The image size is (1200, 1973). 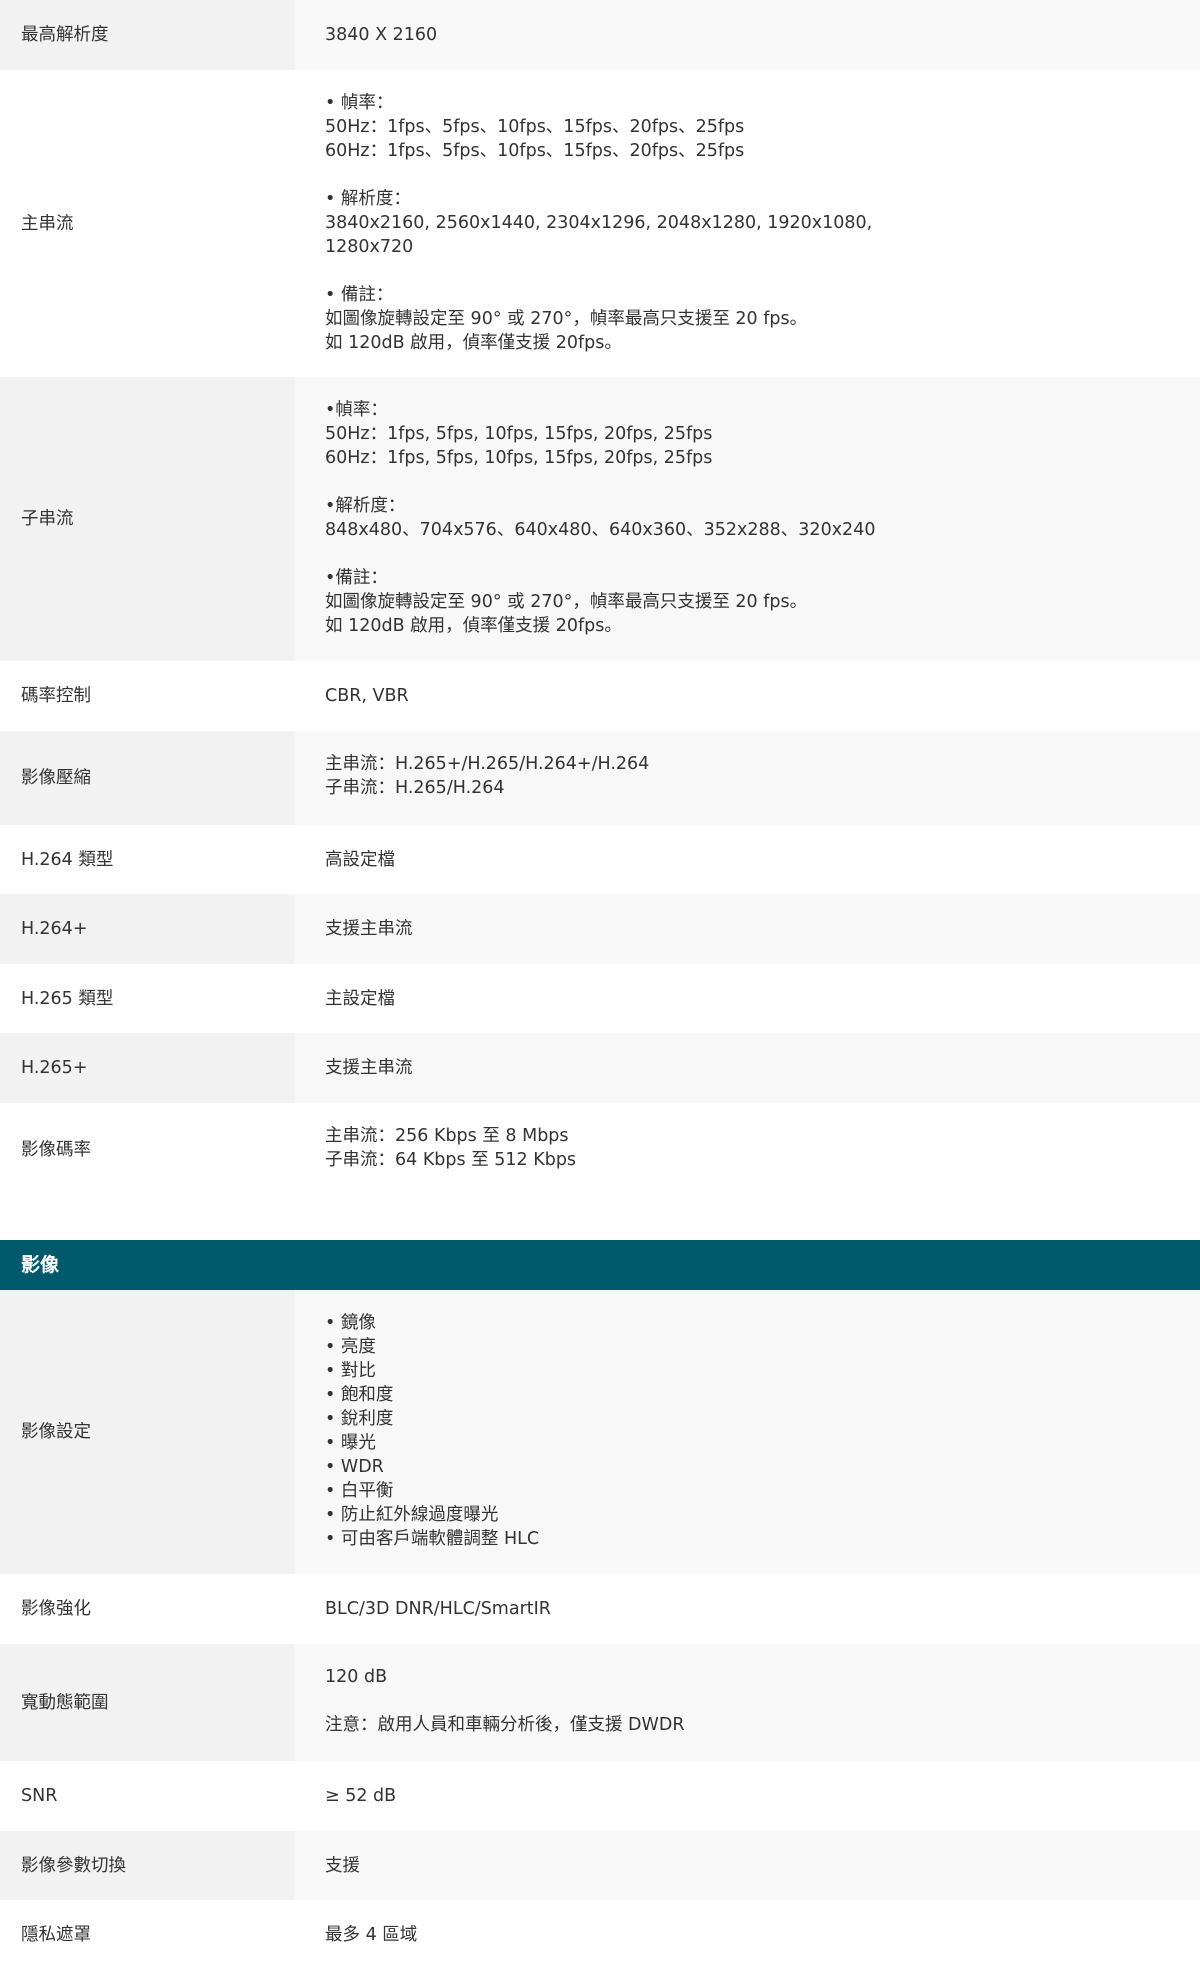 What do you see at coordinates (67, 859) in the screenshot?
I see `spec-label: H.264 類型` at bounding box center [67, 859].